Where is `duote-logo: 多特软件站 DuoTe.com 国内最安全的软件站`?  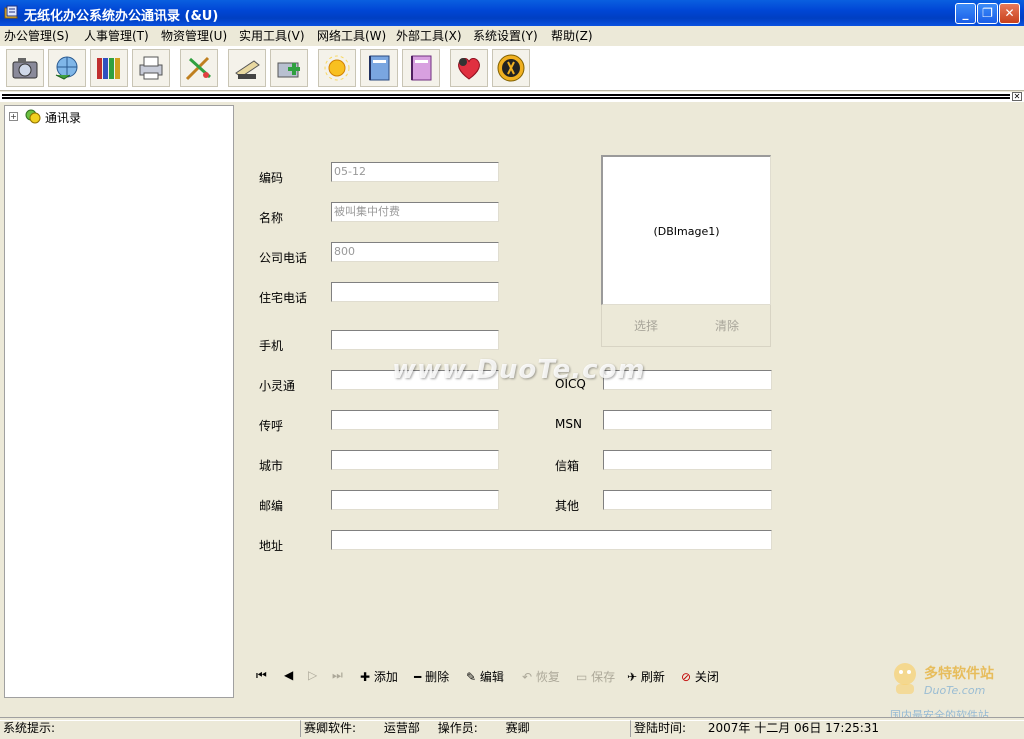
duote-logo: 多特软件站 DuoTe.com 国内最安全的软件站 is located at coordinates (955, 691).